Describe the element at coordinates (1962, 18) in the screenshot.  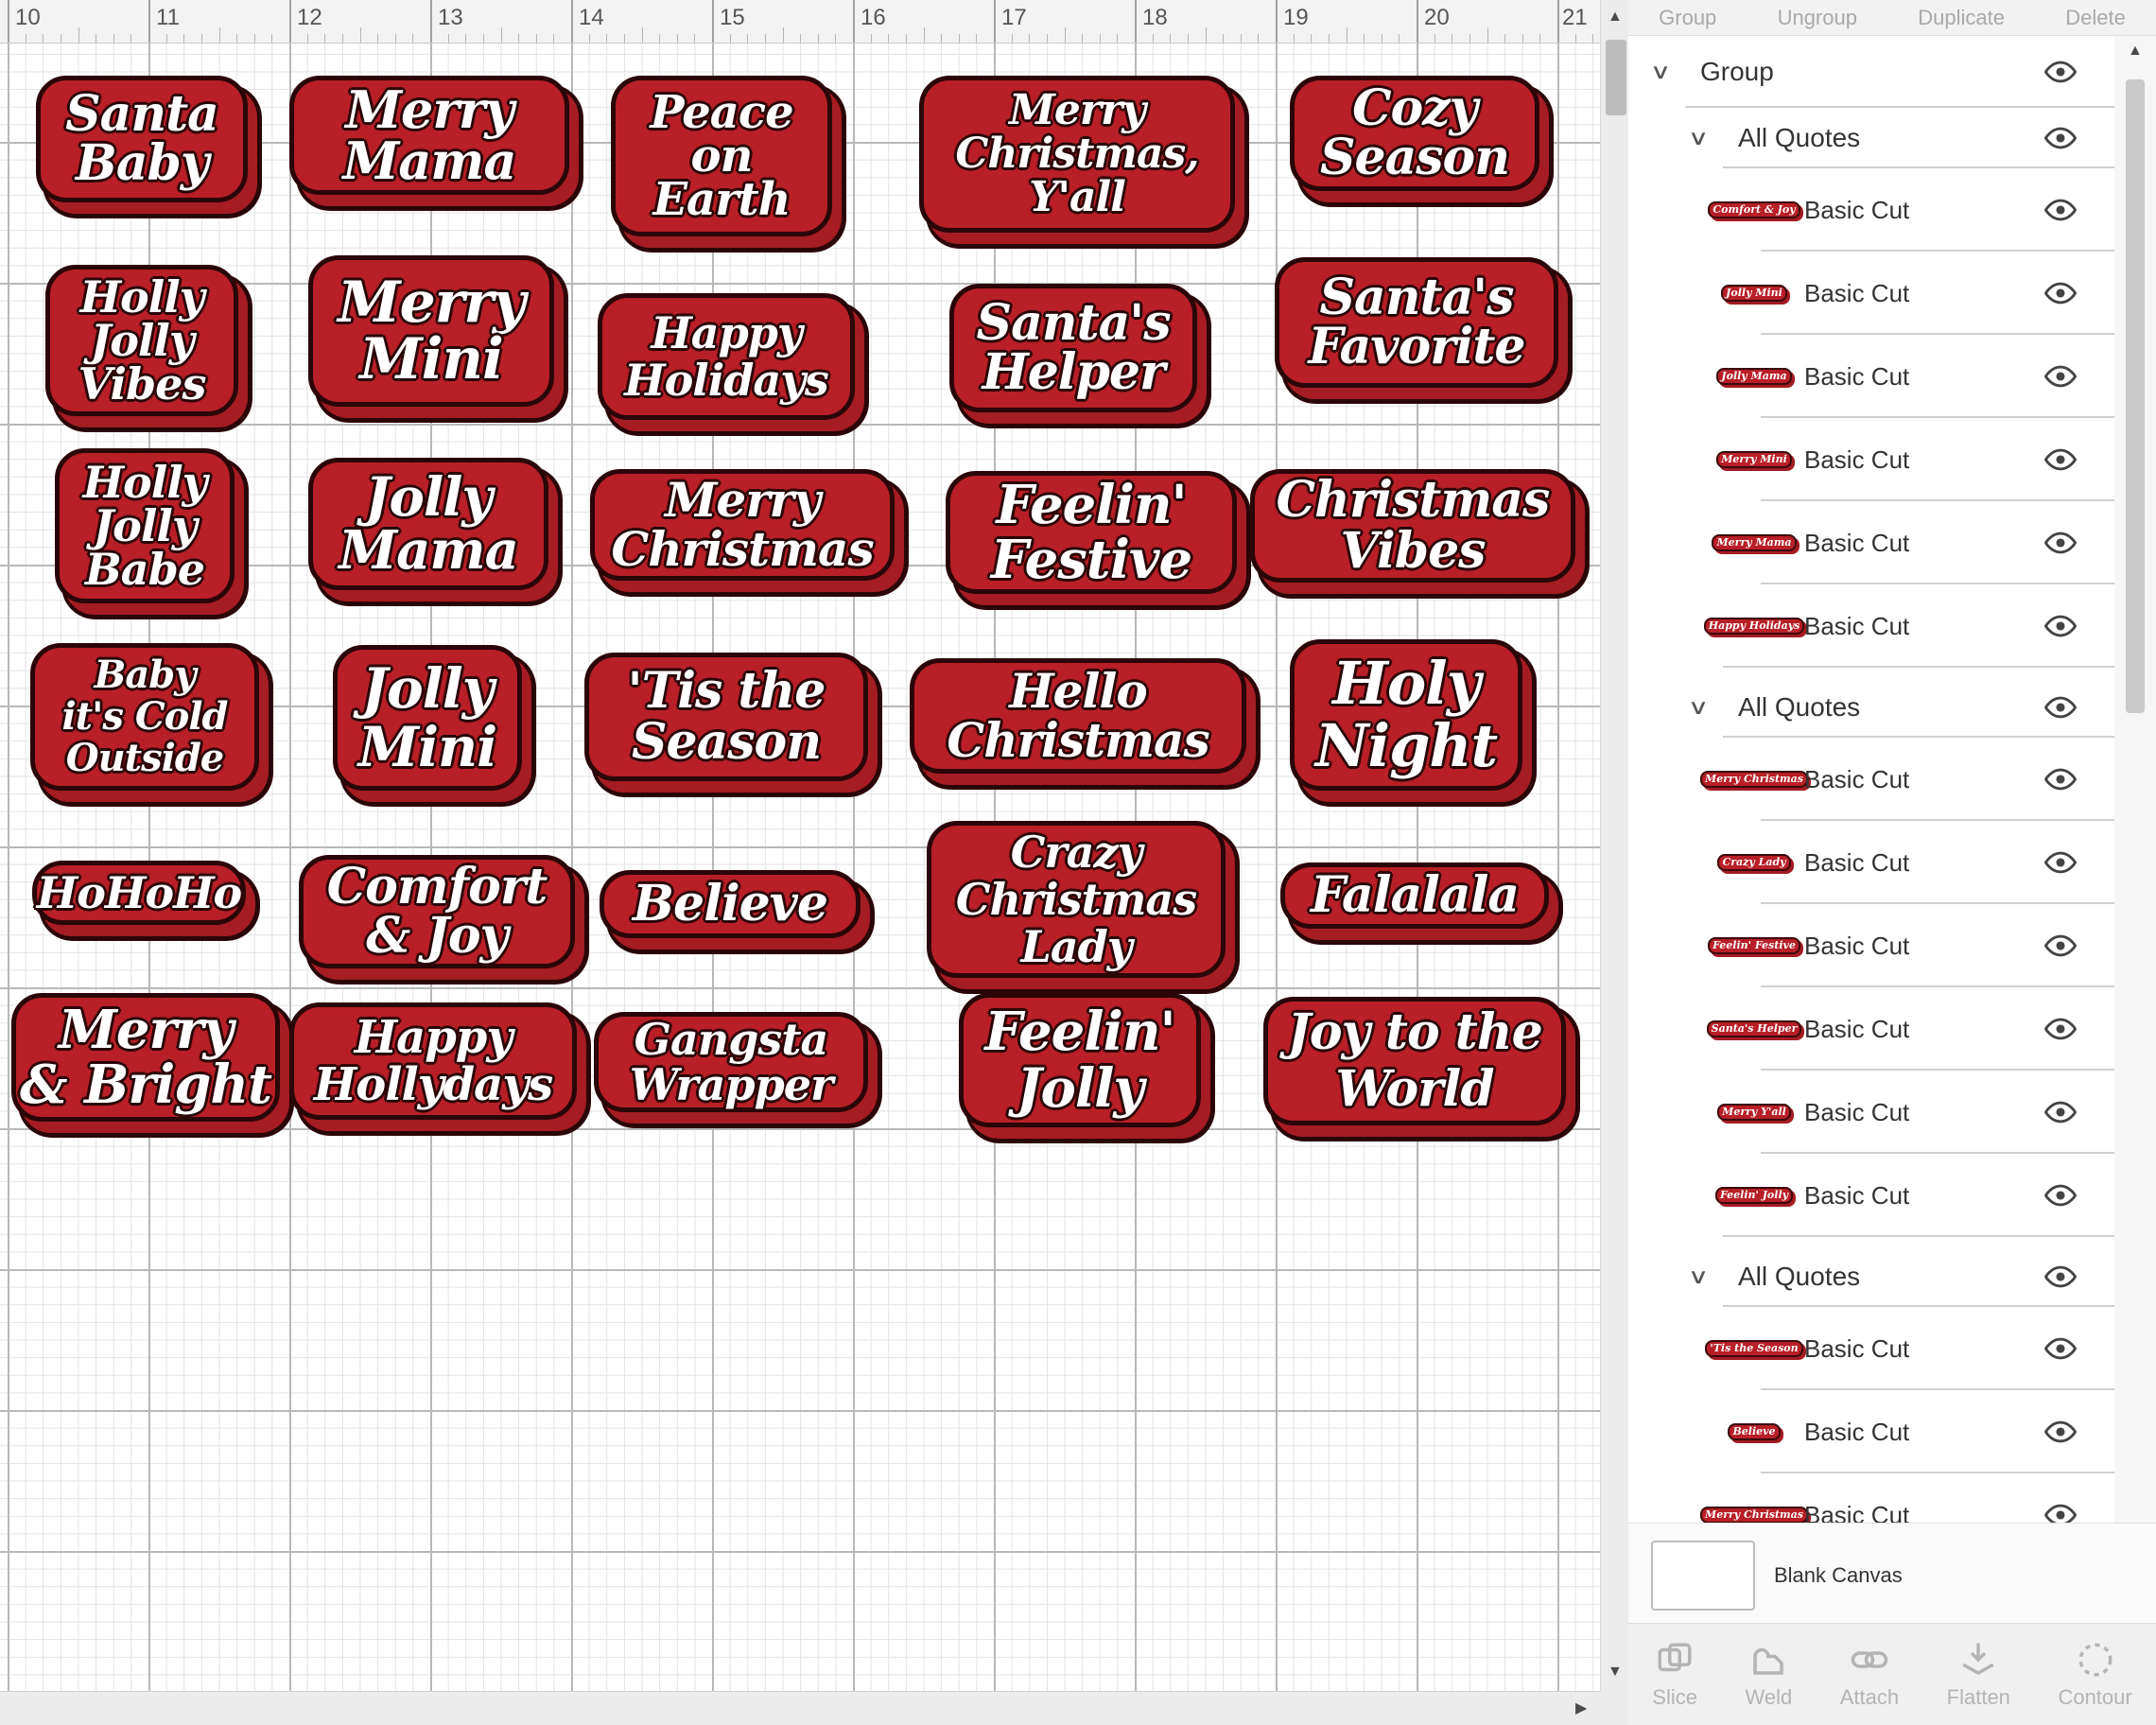
I see `duplicate-button: Duplicate` at that location.